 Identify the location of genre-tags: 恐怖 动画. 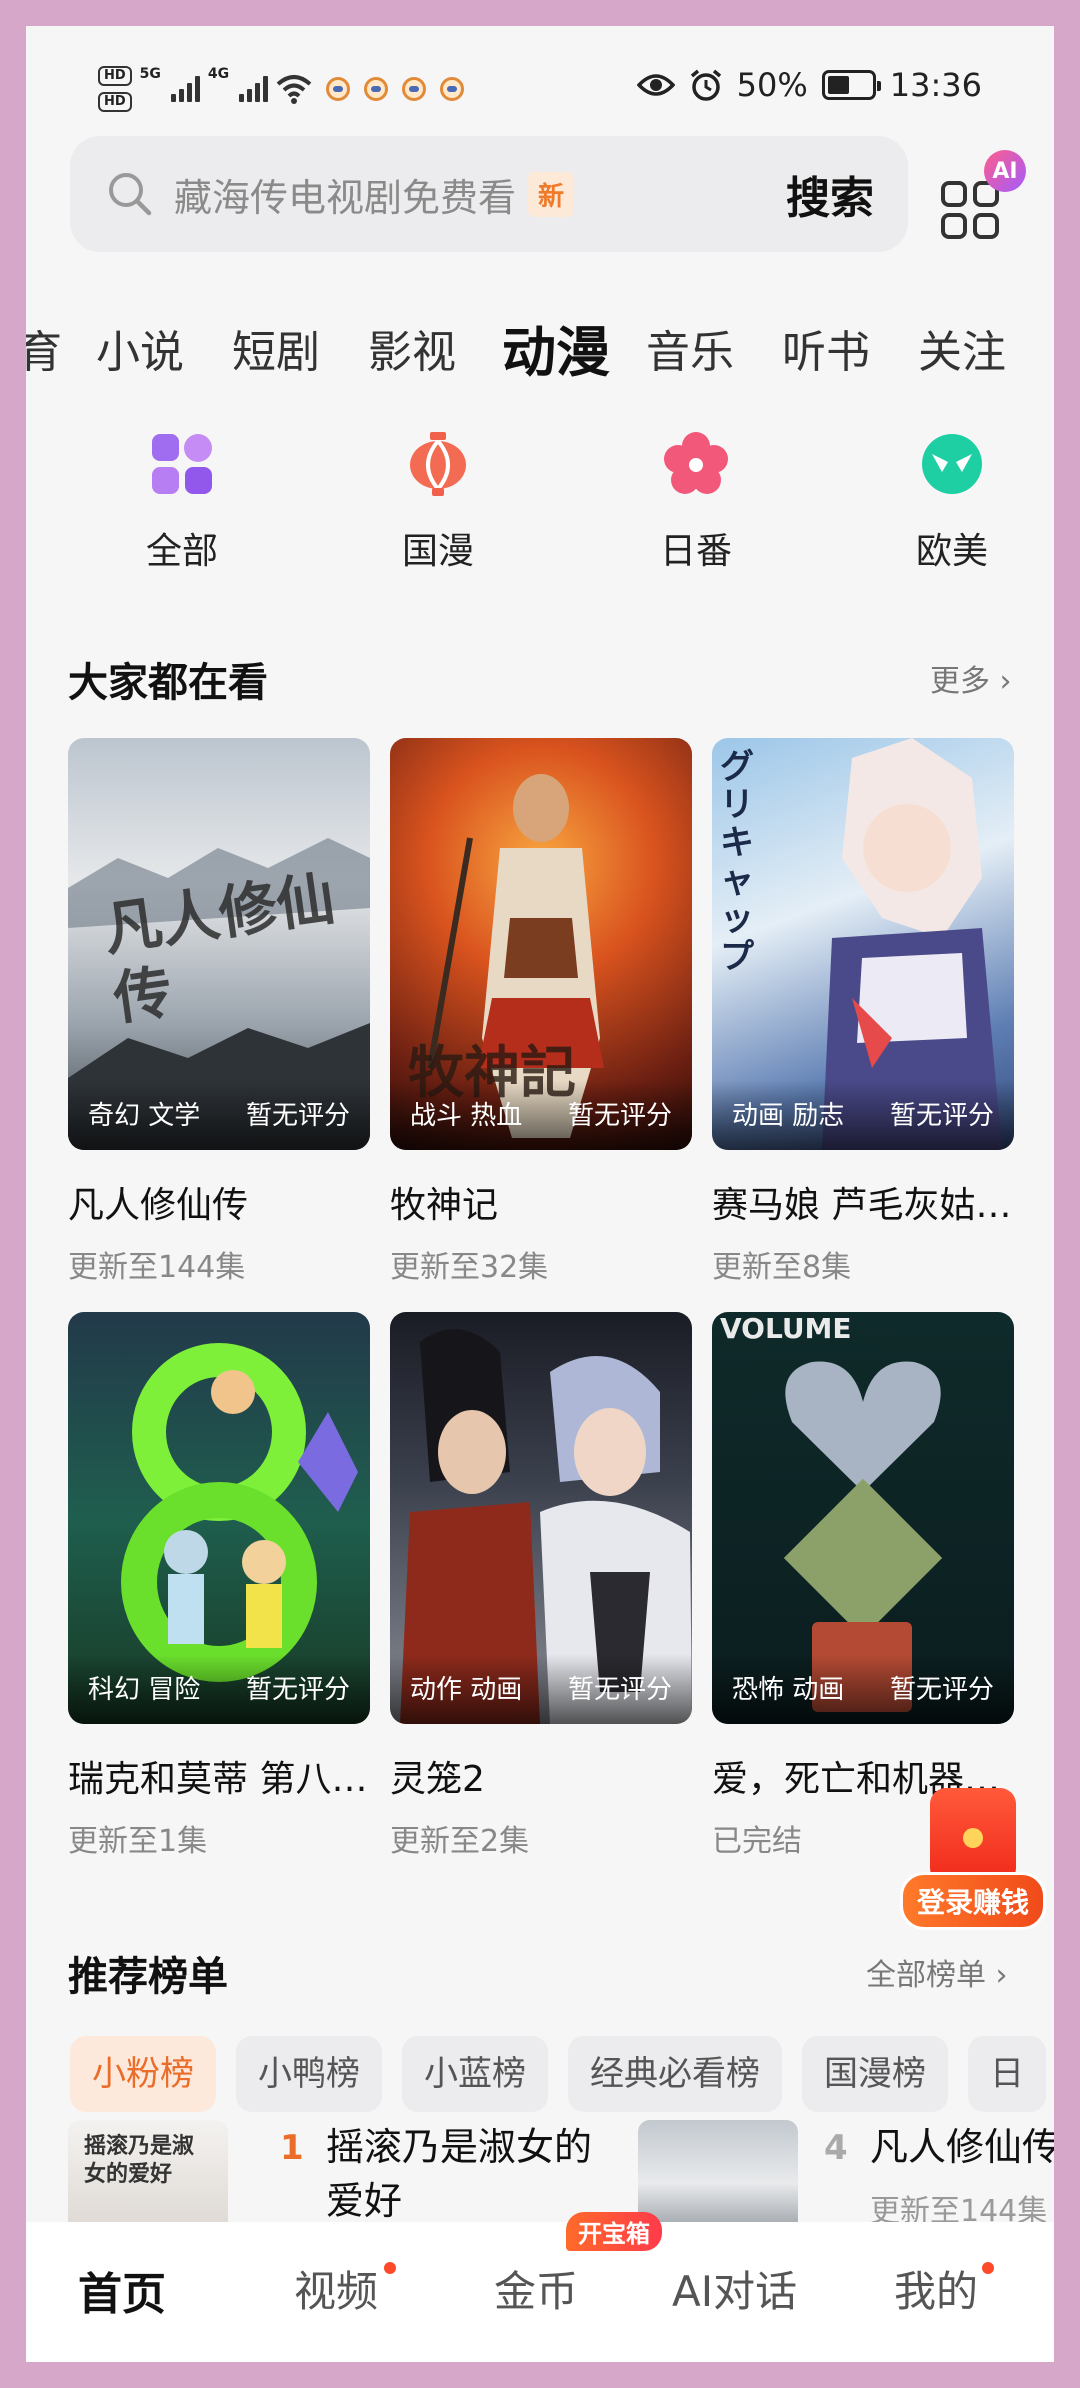
(788, 1690).